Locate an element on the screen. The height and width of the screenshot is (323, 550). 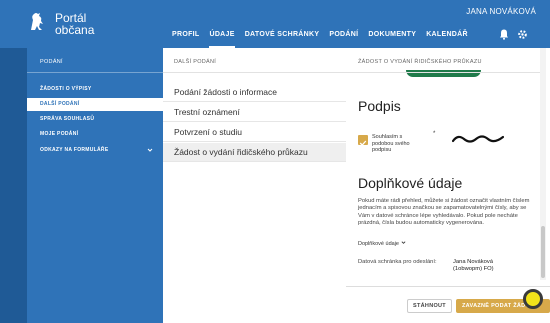
app-logo-text: Portál občana is located at coordinates (74, 24).